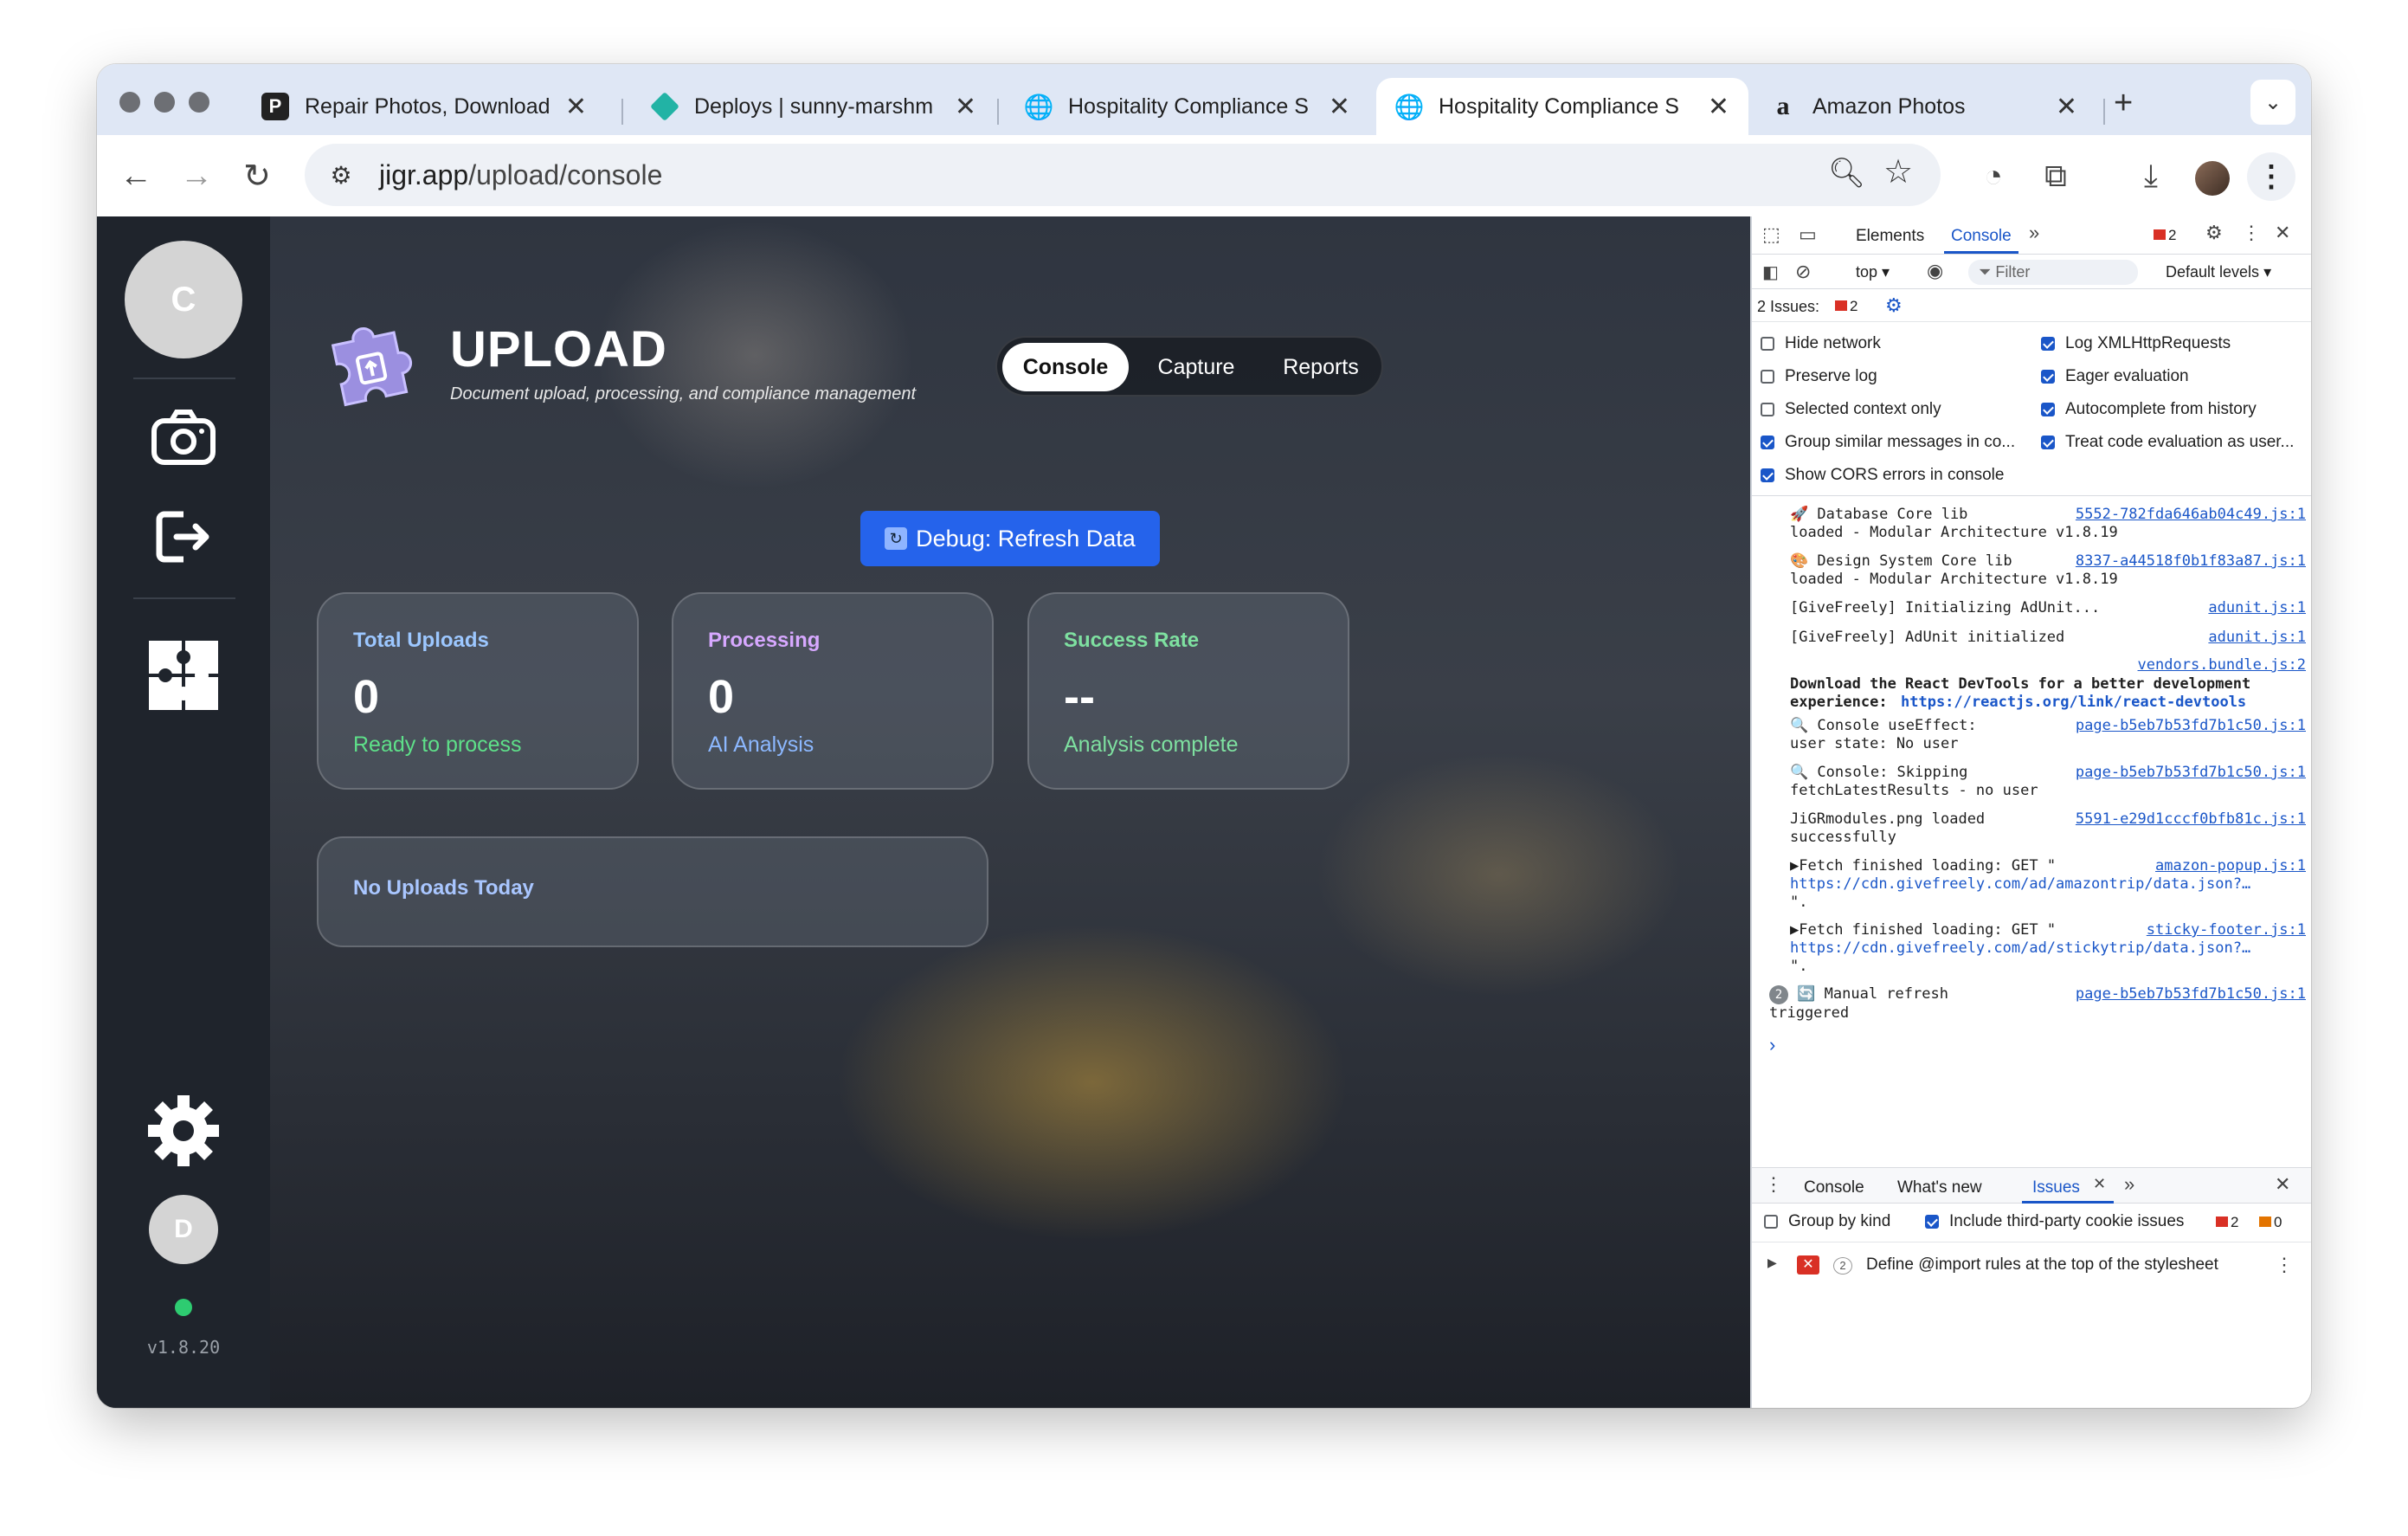 The height and width of the screenshot is (1536, 2408). Describe the element at coordinates (1981, 236) in the screenshot. I see `devtools-tab-console: Console` at that location.